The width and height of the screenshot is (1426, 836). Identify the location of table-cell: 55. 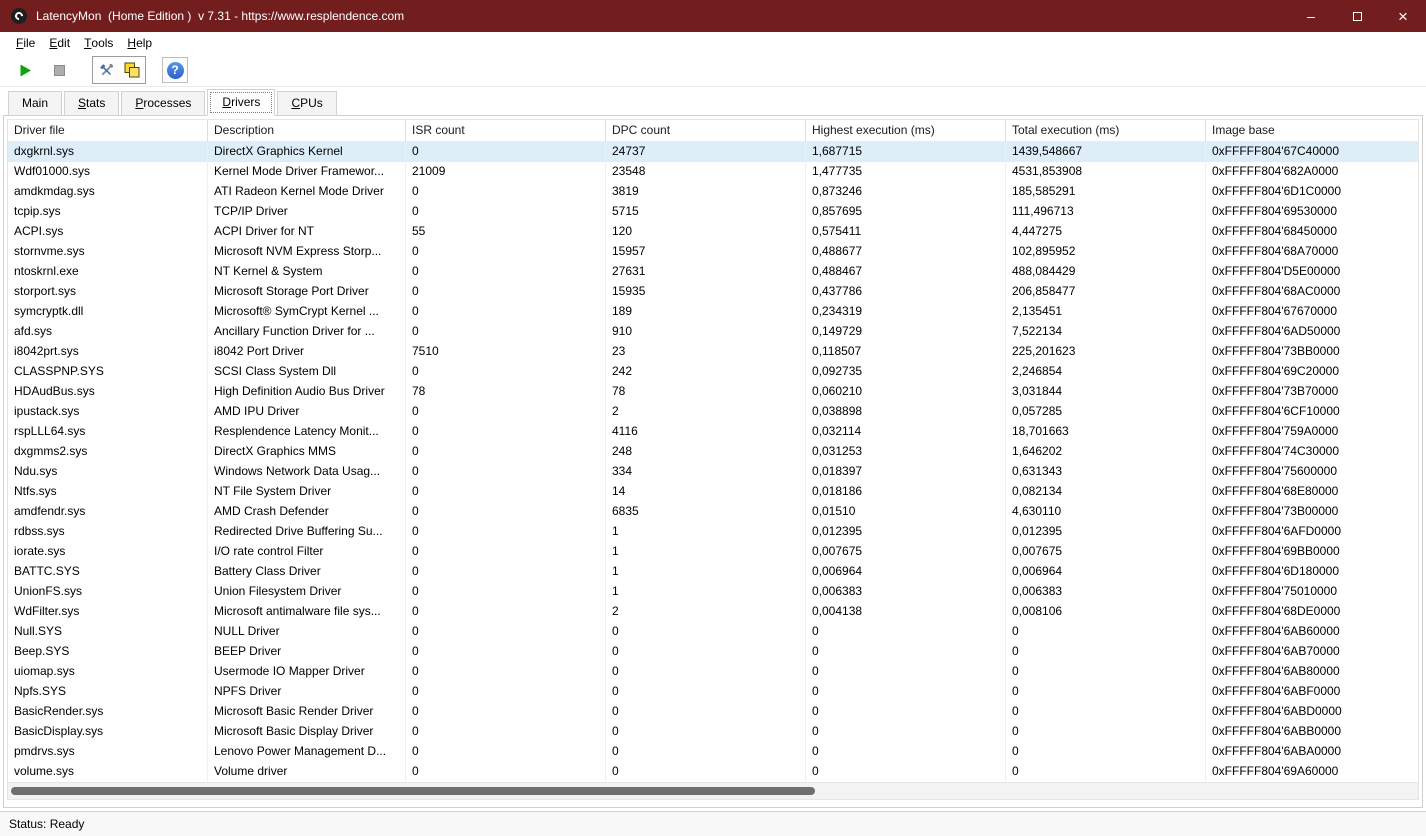
(506, 232).